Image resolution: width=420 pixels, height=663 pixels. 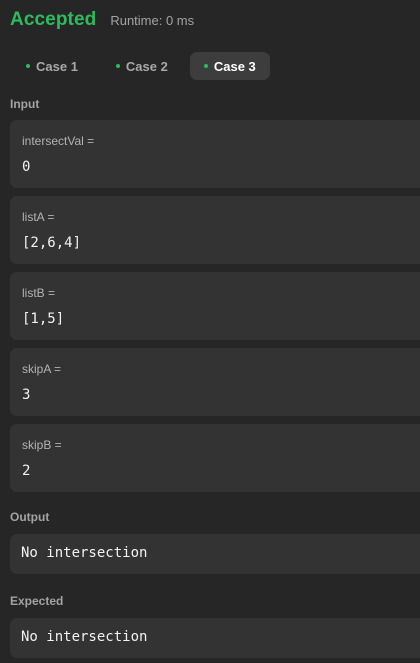 I want to click on param-name: skipB =, so click(x=42, y=445).